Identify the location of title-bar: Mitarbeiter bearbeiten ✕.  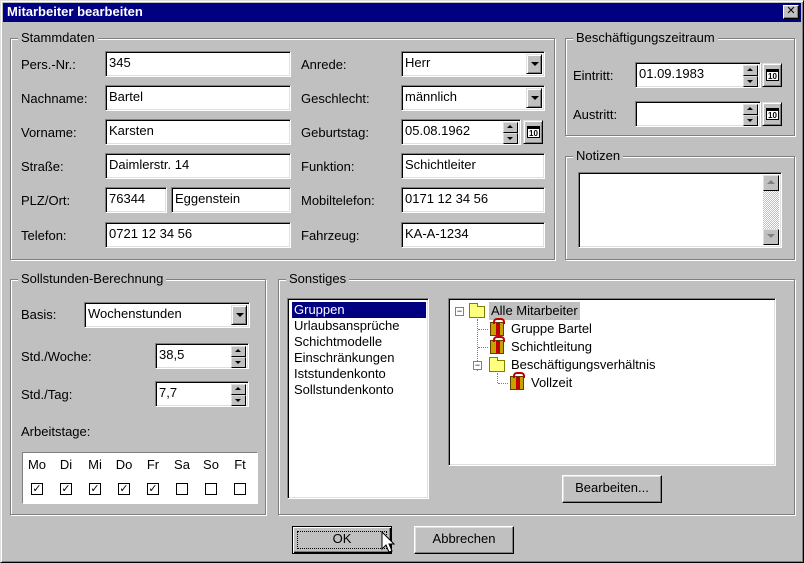
(402, 12).